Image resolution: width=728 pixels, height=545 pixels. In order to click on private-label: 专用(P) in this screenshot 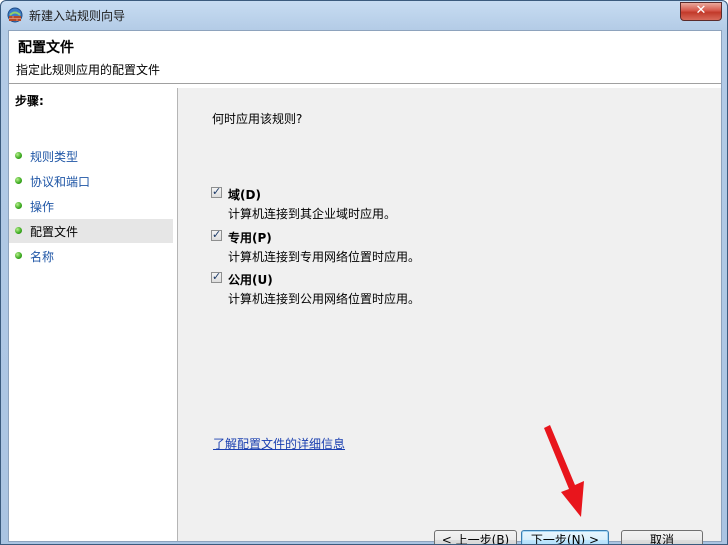, I will do `click(250, 237)`.